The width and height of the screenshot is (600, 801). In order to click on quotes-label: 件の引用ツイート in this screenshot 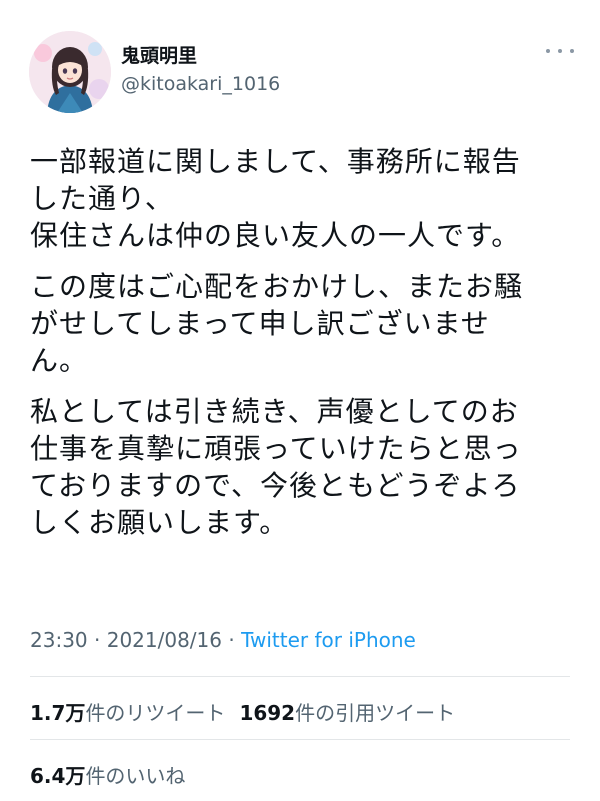, I will do `click(375, 713)`.